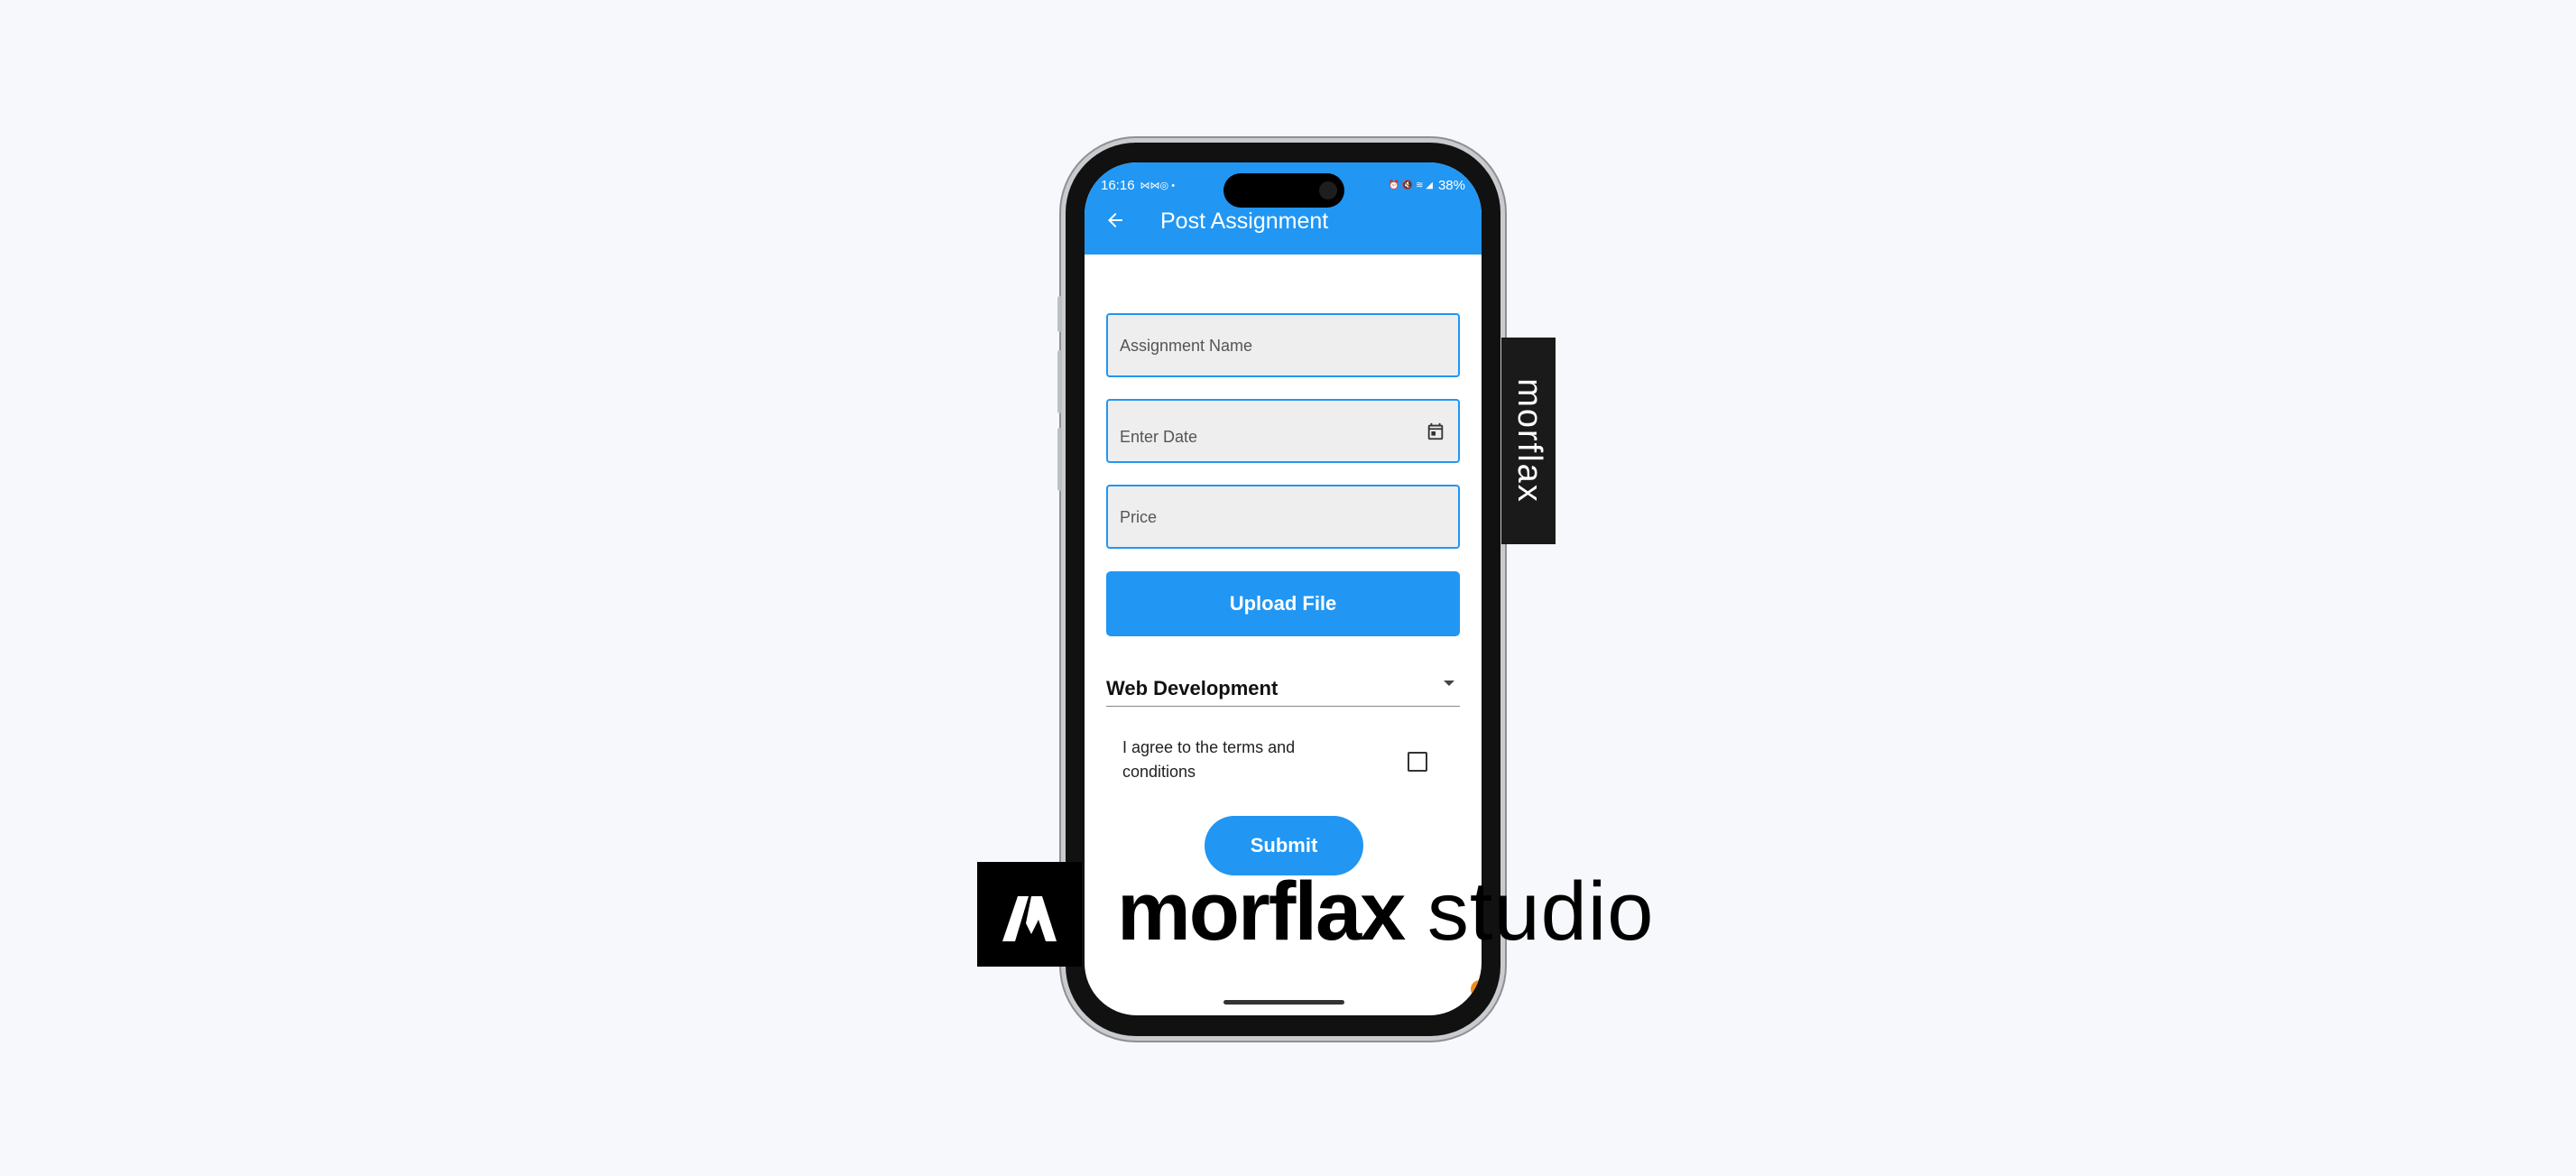 This screenshot has height=1176, width=2576. I want to click on wordmark-light: studio, so click(1540, 912).